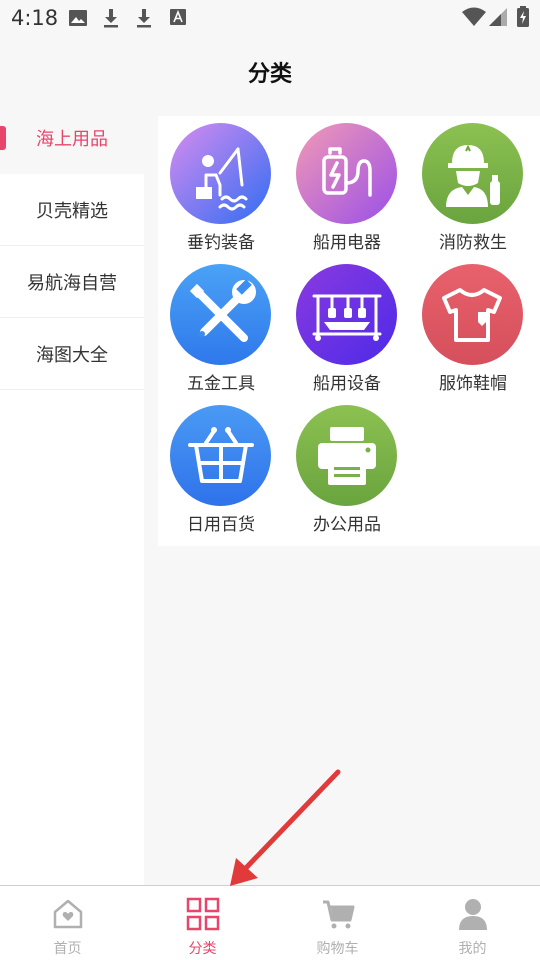 This screenshot has width=540, height=960. I want to click on category-office-supplies: 办公用品, so click(347, 468).